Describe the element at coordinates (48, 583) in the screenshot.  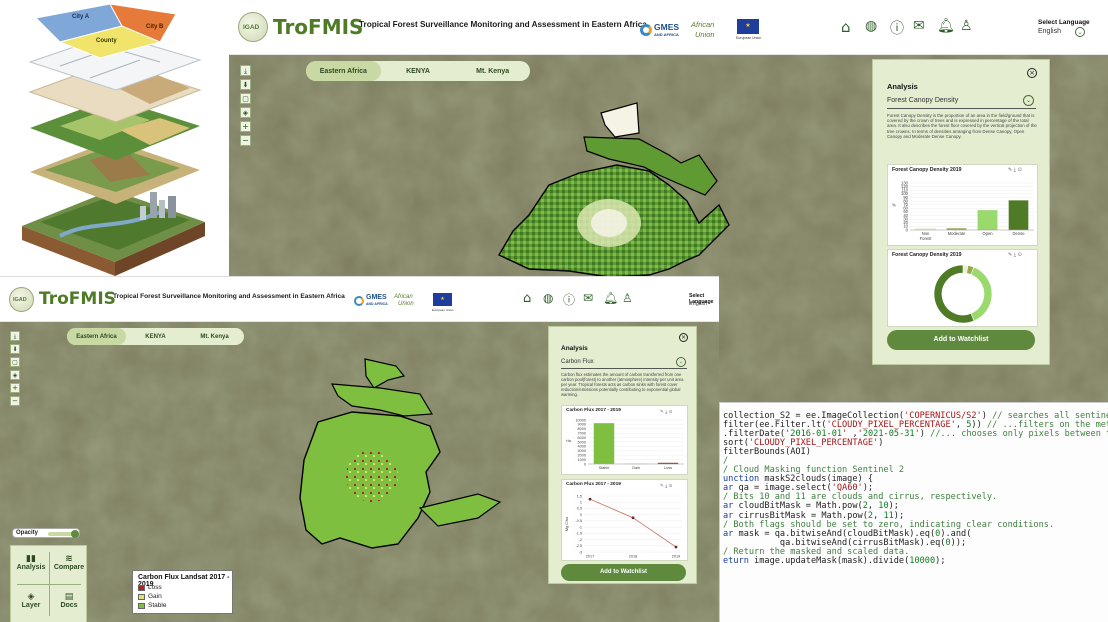
I see `tools-grid: ▮▮ Analysis ≋ Compare ◈ Layer ▤ Docs` at that location.